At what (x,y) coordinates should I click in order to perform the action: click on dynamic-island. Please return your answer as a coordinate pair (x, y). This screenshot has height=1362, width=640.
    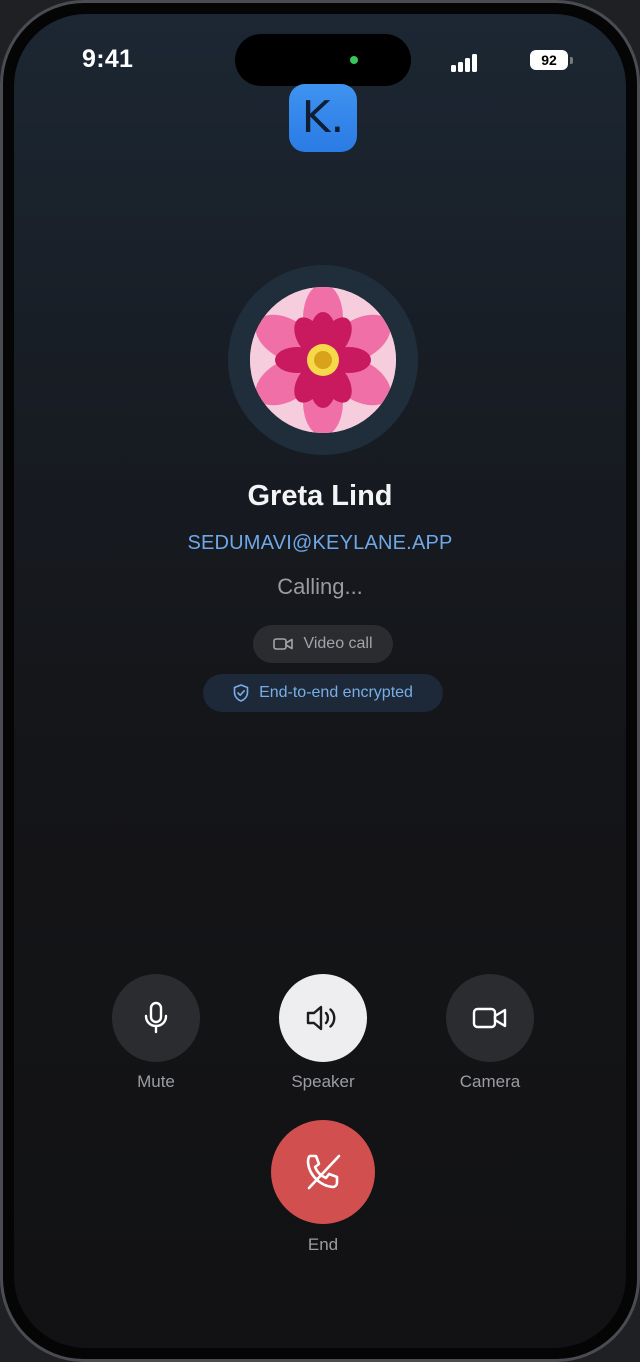
    Looking at the image, I should click on (323, 60).